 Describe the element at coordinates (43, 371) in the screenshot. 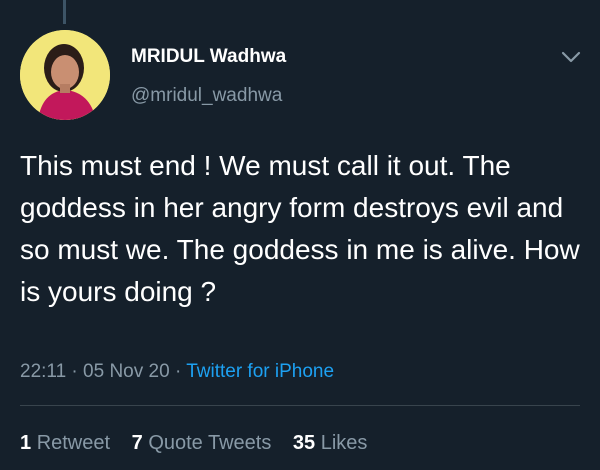

I see `tweet-time: 22:11` at that location.